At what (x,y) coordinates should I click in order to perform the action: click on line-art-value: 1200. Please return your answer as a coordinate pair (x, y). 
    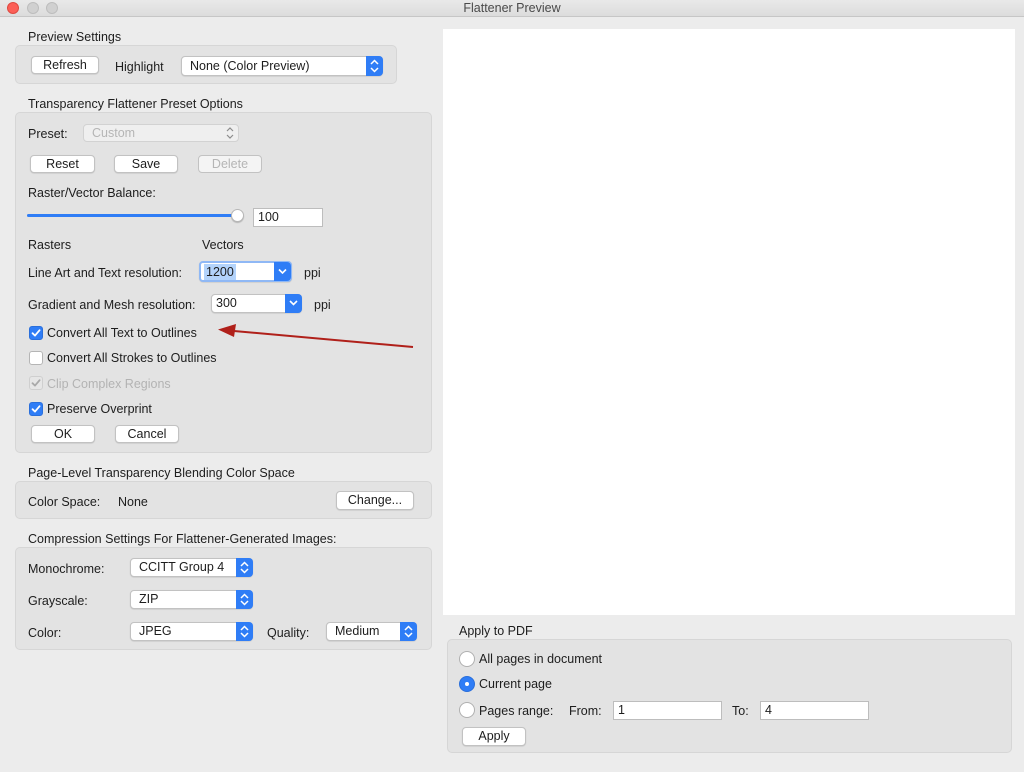
    Looking at the image, I should click on (220, 272).